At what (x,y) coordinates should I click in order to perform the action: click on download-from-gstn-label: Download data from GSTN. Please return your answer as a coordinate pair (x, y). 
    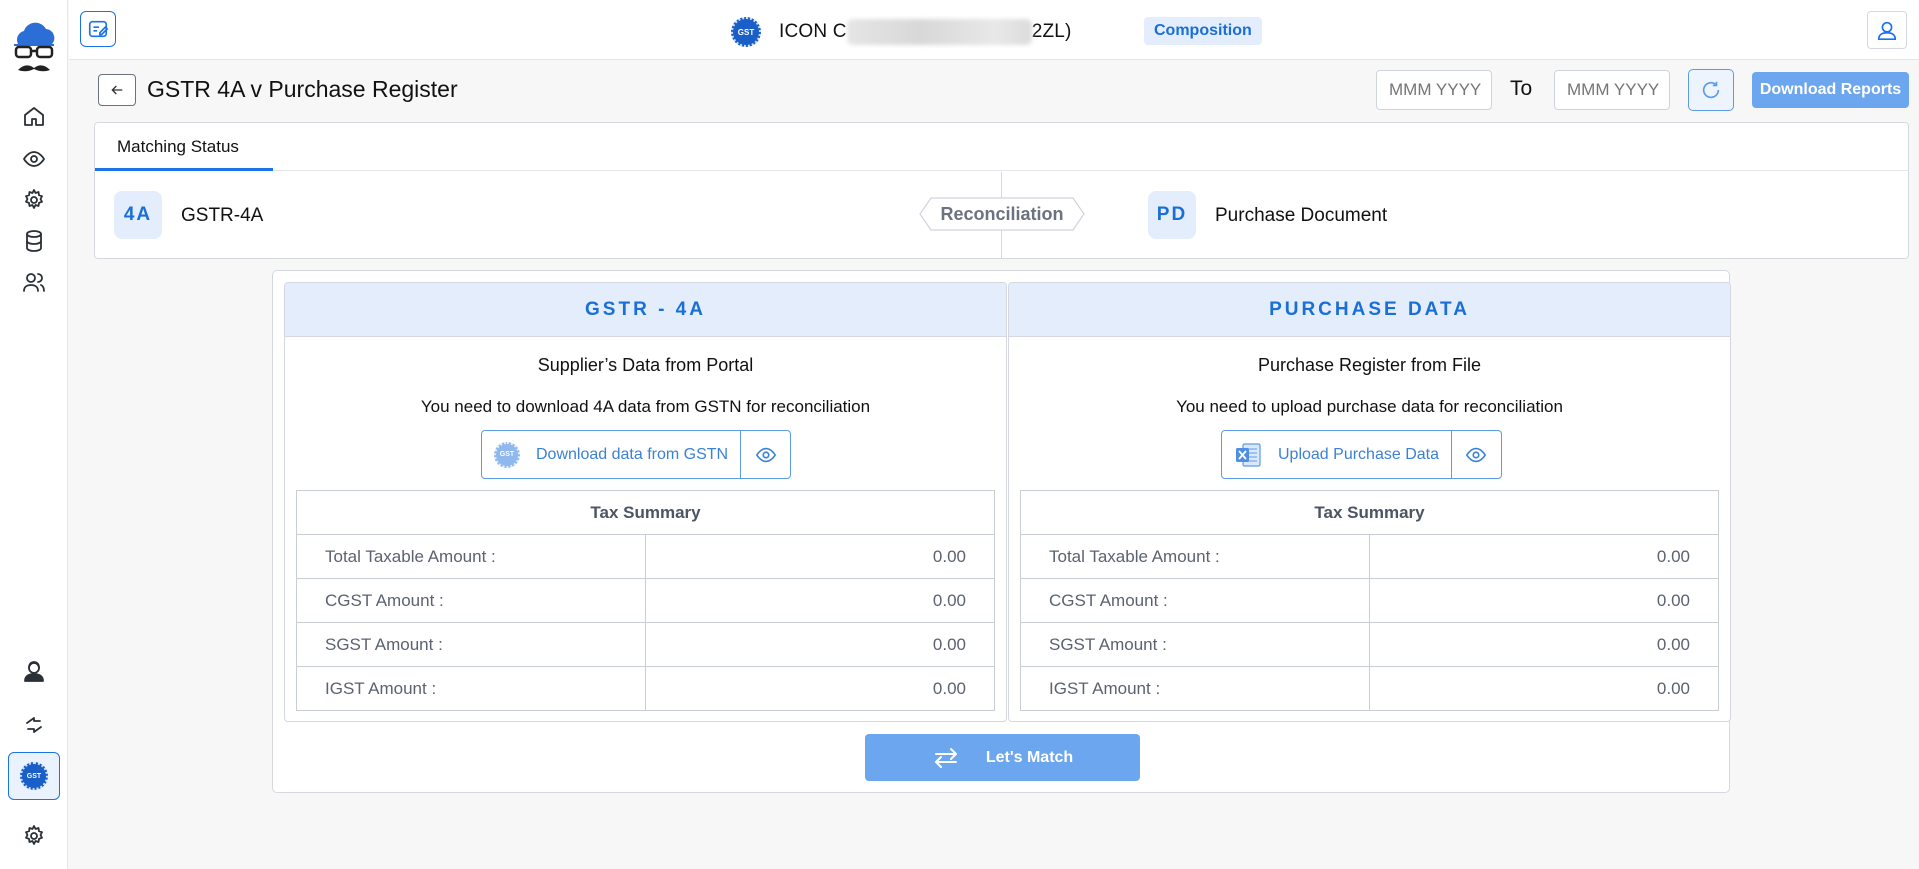
    Looking at the image, I should click on (632, 454).